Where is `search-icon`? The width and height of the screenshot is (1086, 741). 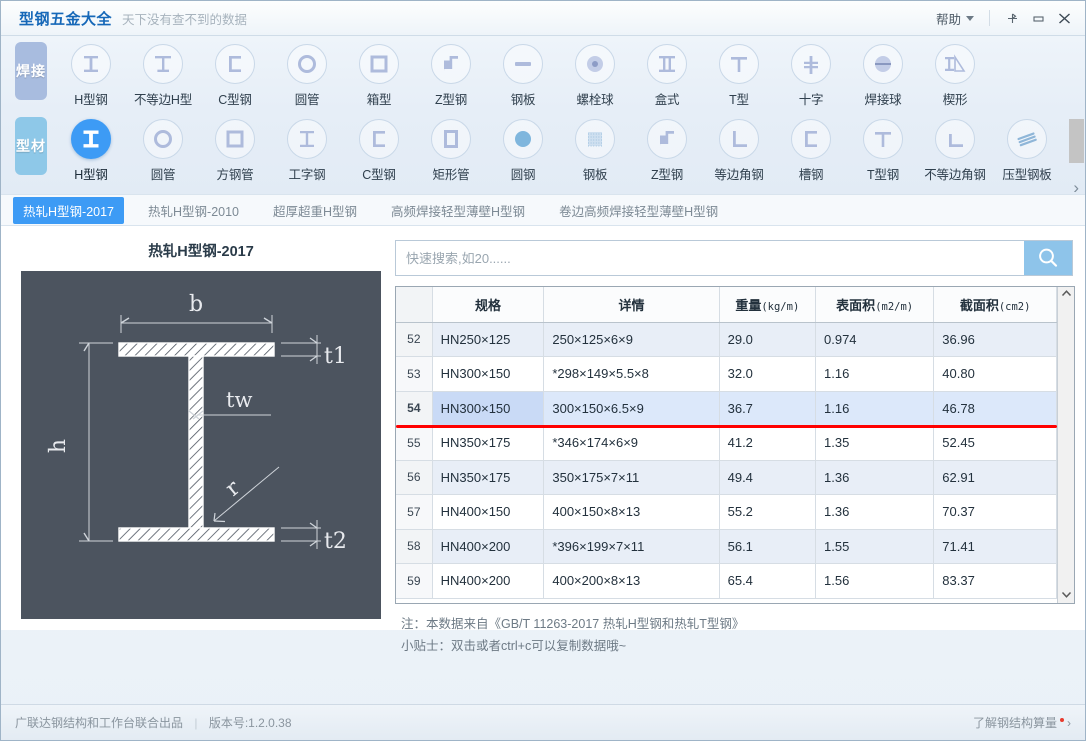
search-icon is located at coordinates (1048, 258).